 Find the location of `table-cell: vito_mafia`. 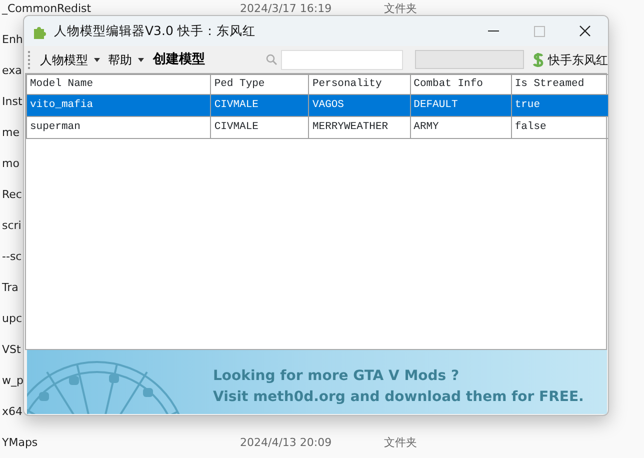

table-cell: vito_mafia is located at coordinates (118, 105).